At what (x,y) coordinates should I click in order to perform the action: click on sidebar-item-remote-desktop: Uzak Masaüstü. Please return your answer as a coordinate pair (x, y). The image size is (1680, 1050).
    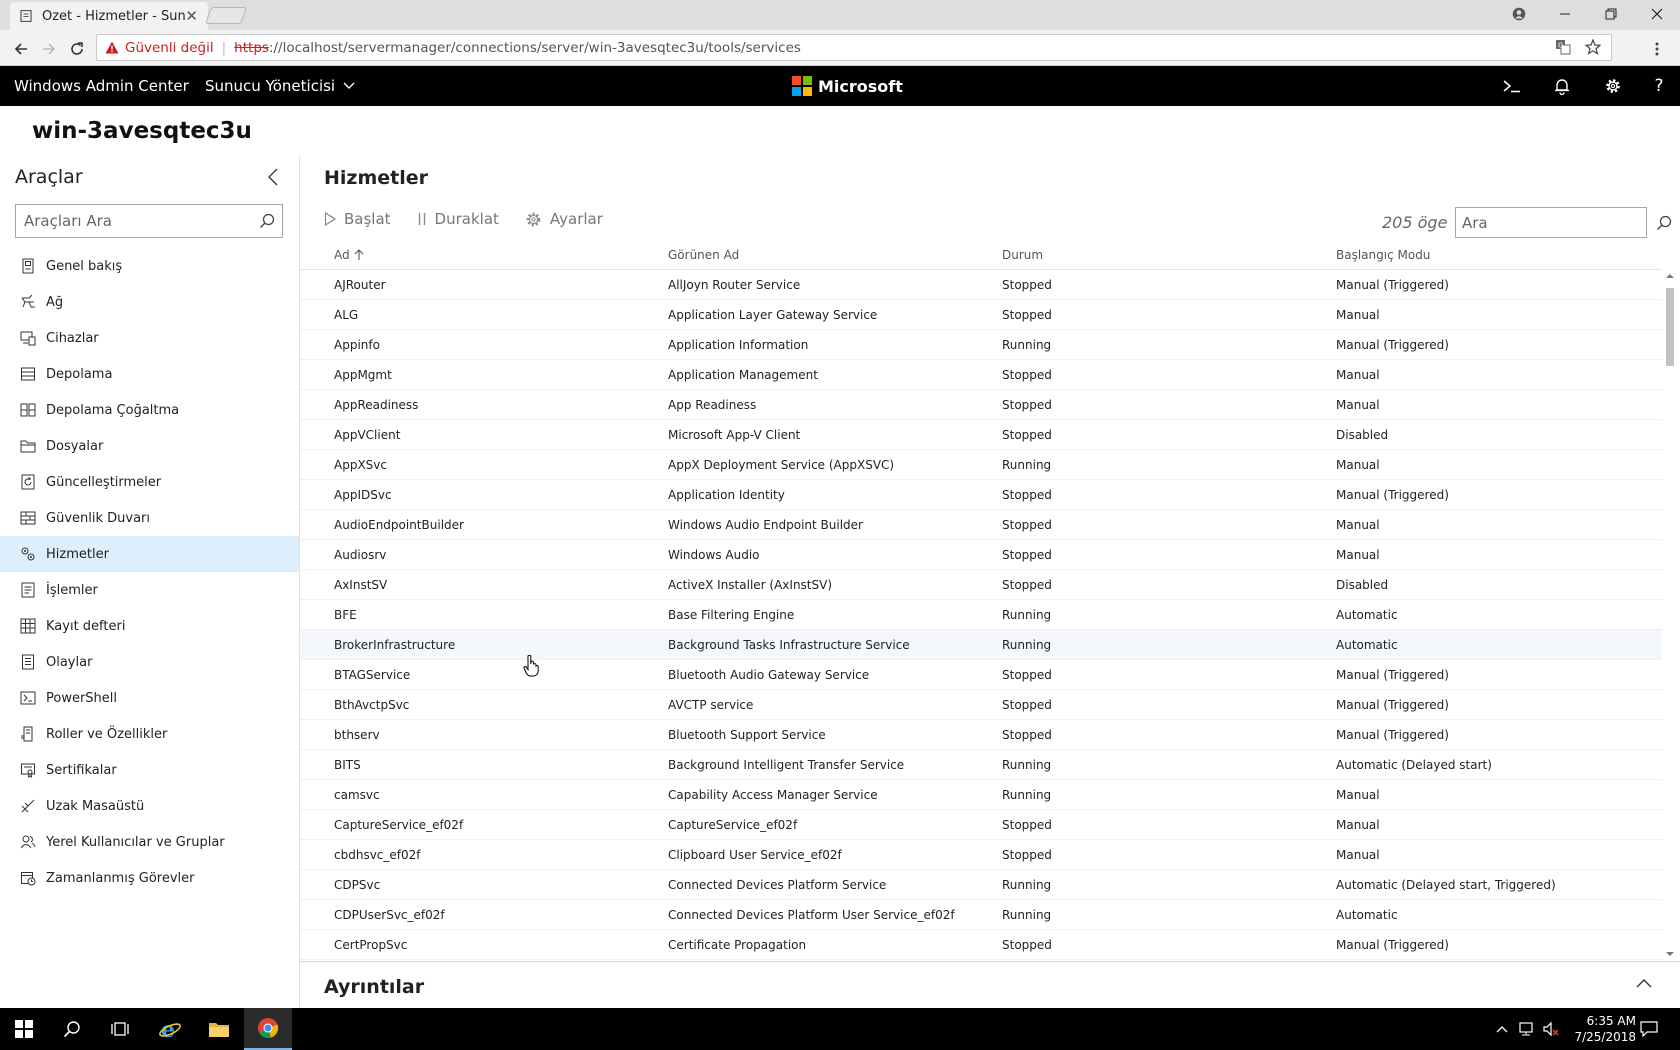
    Looking at the image, I should click on (149, 806).